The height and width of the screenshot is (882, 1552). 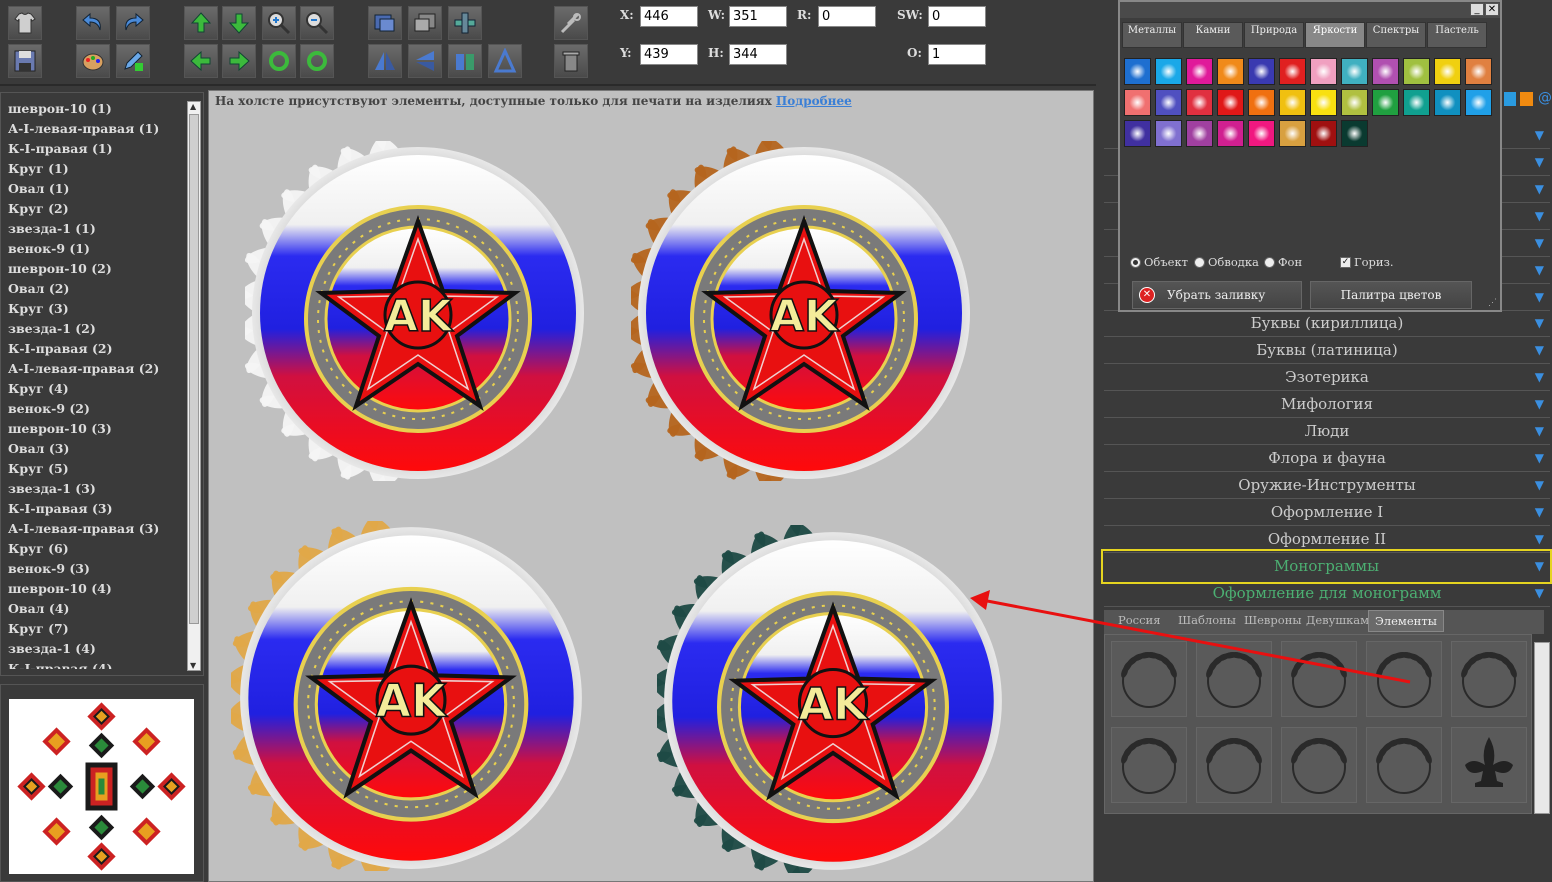 I want to click on category-row: Эзотерика ▼, so click(x=1327, y=377).